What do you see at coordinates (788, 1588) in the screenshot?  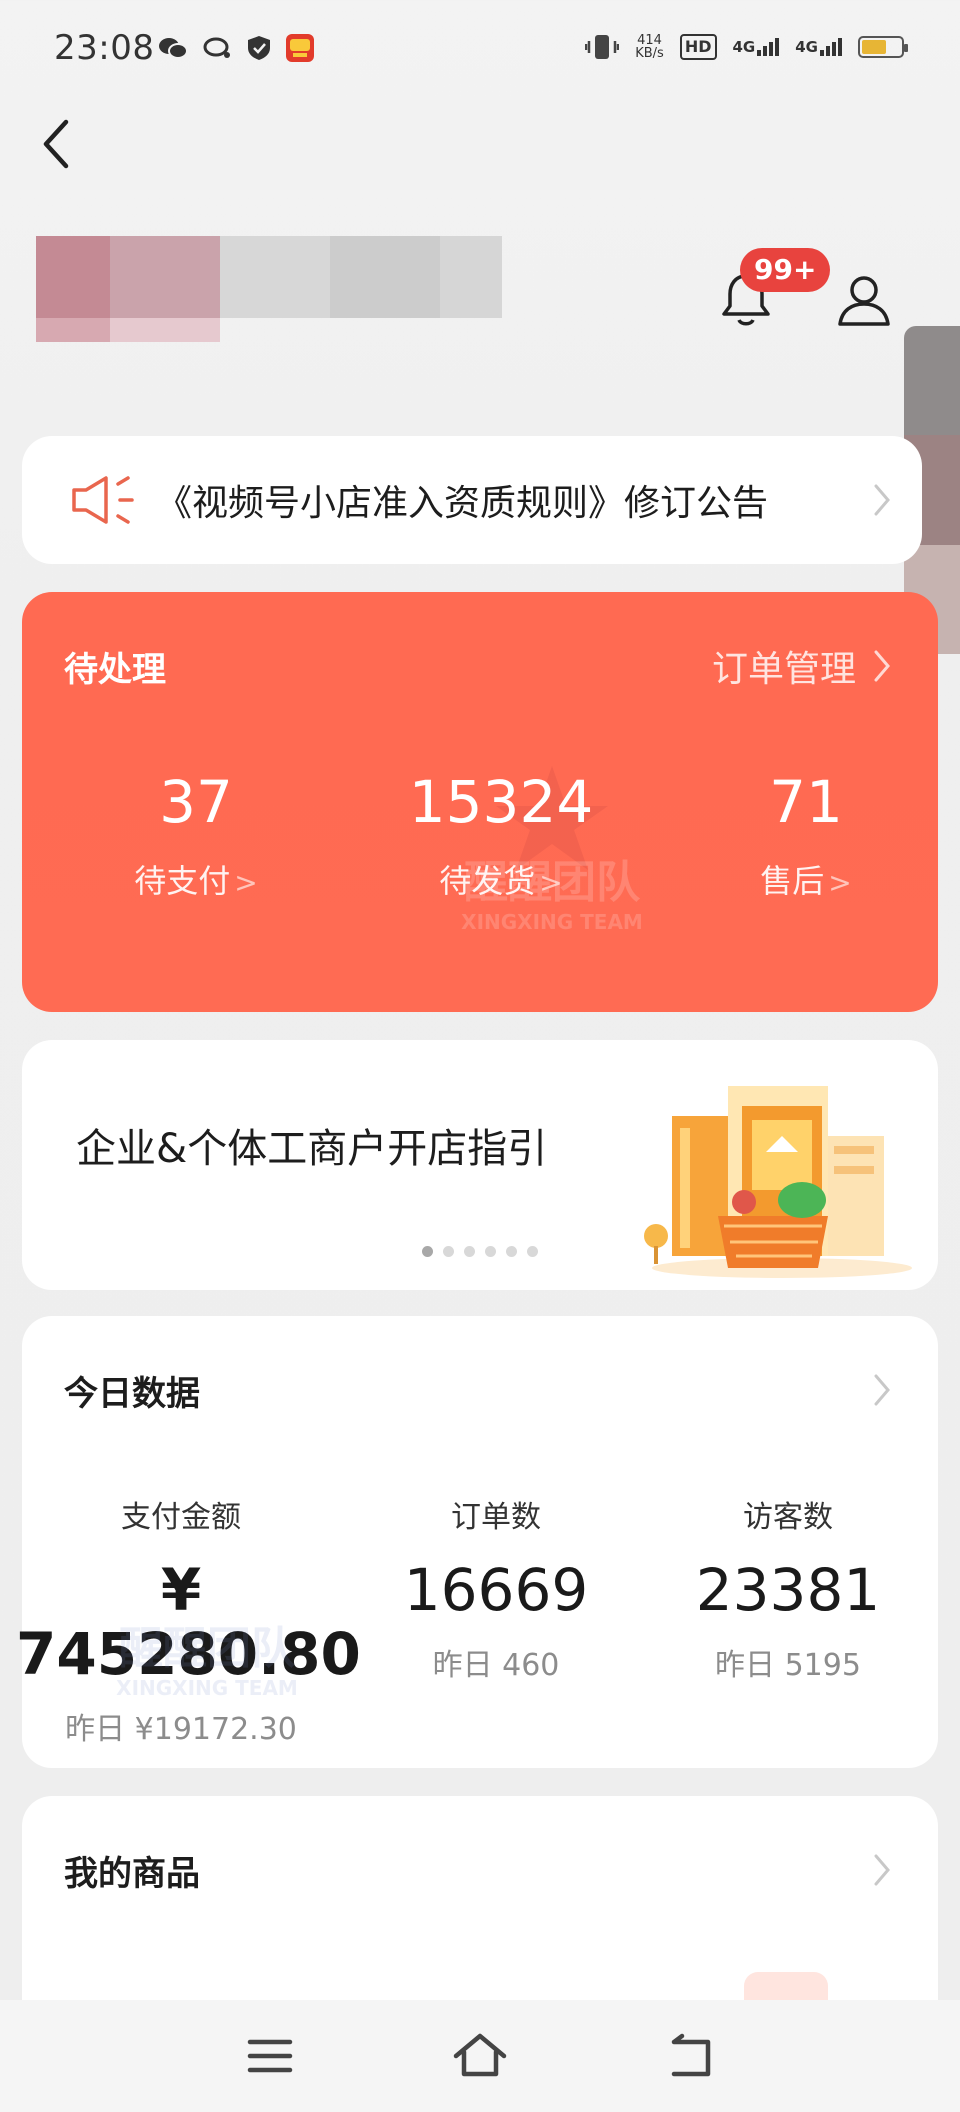 I see `visitor-count-stat: 访客数 23381 昨日 5195` at bounding box center [788, 1588].